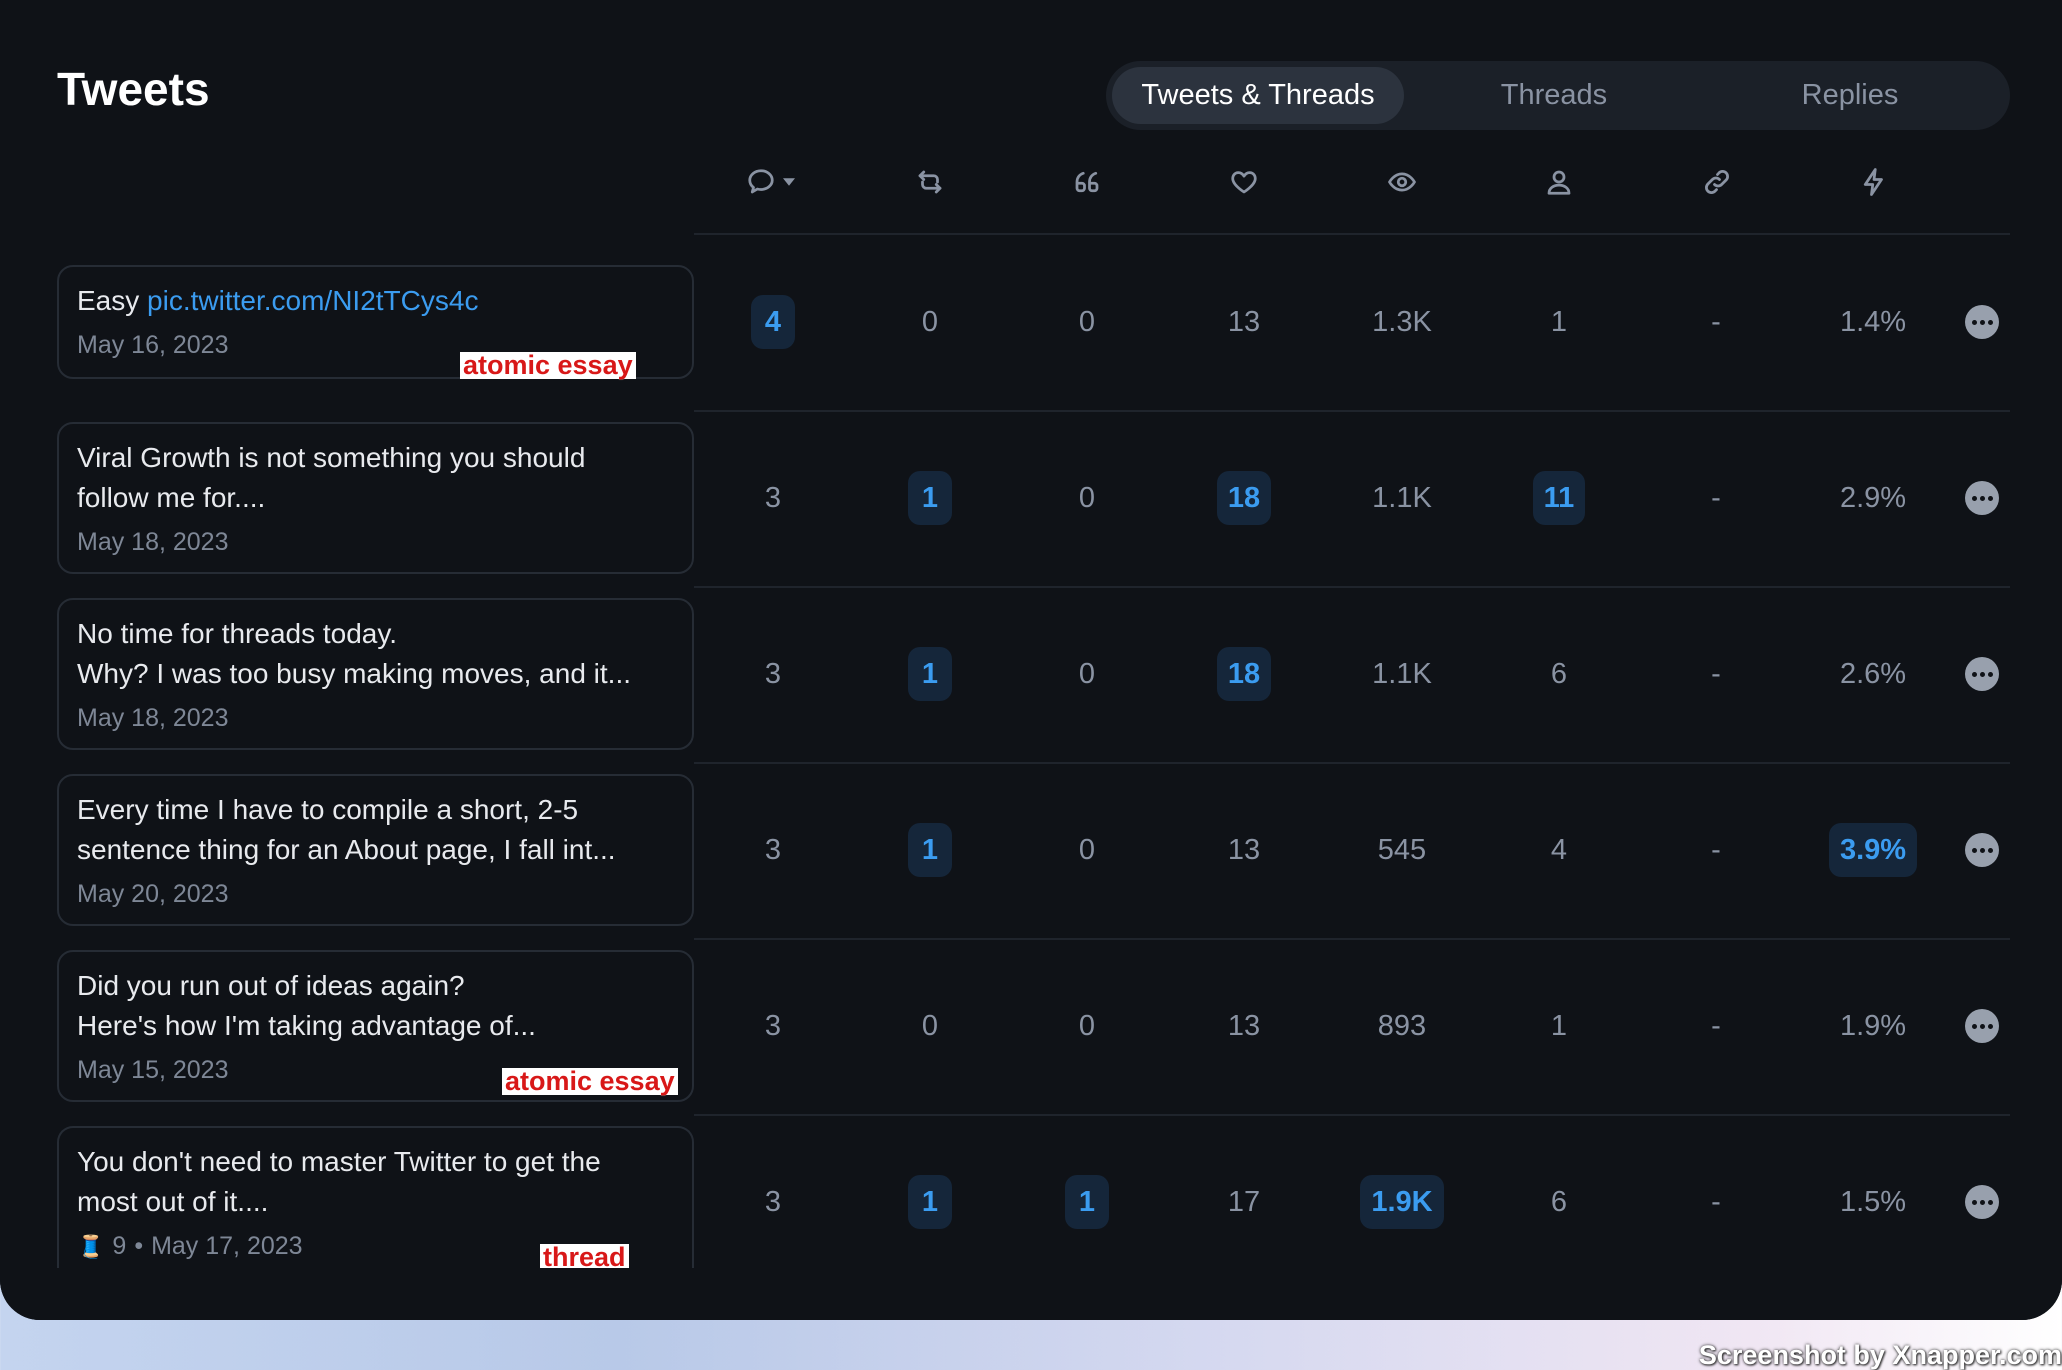  I want to click on profile-visits-count: 6, so click(1559, 1202).